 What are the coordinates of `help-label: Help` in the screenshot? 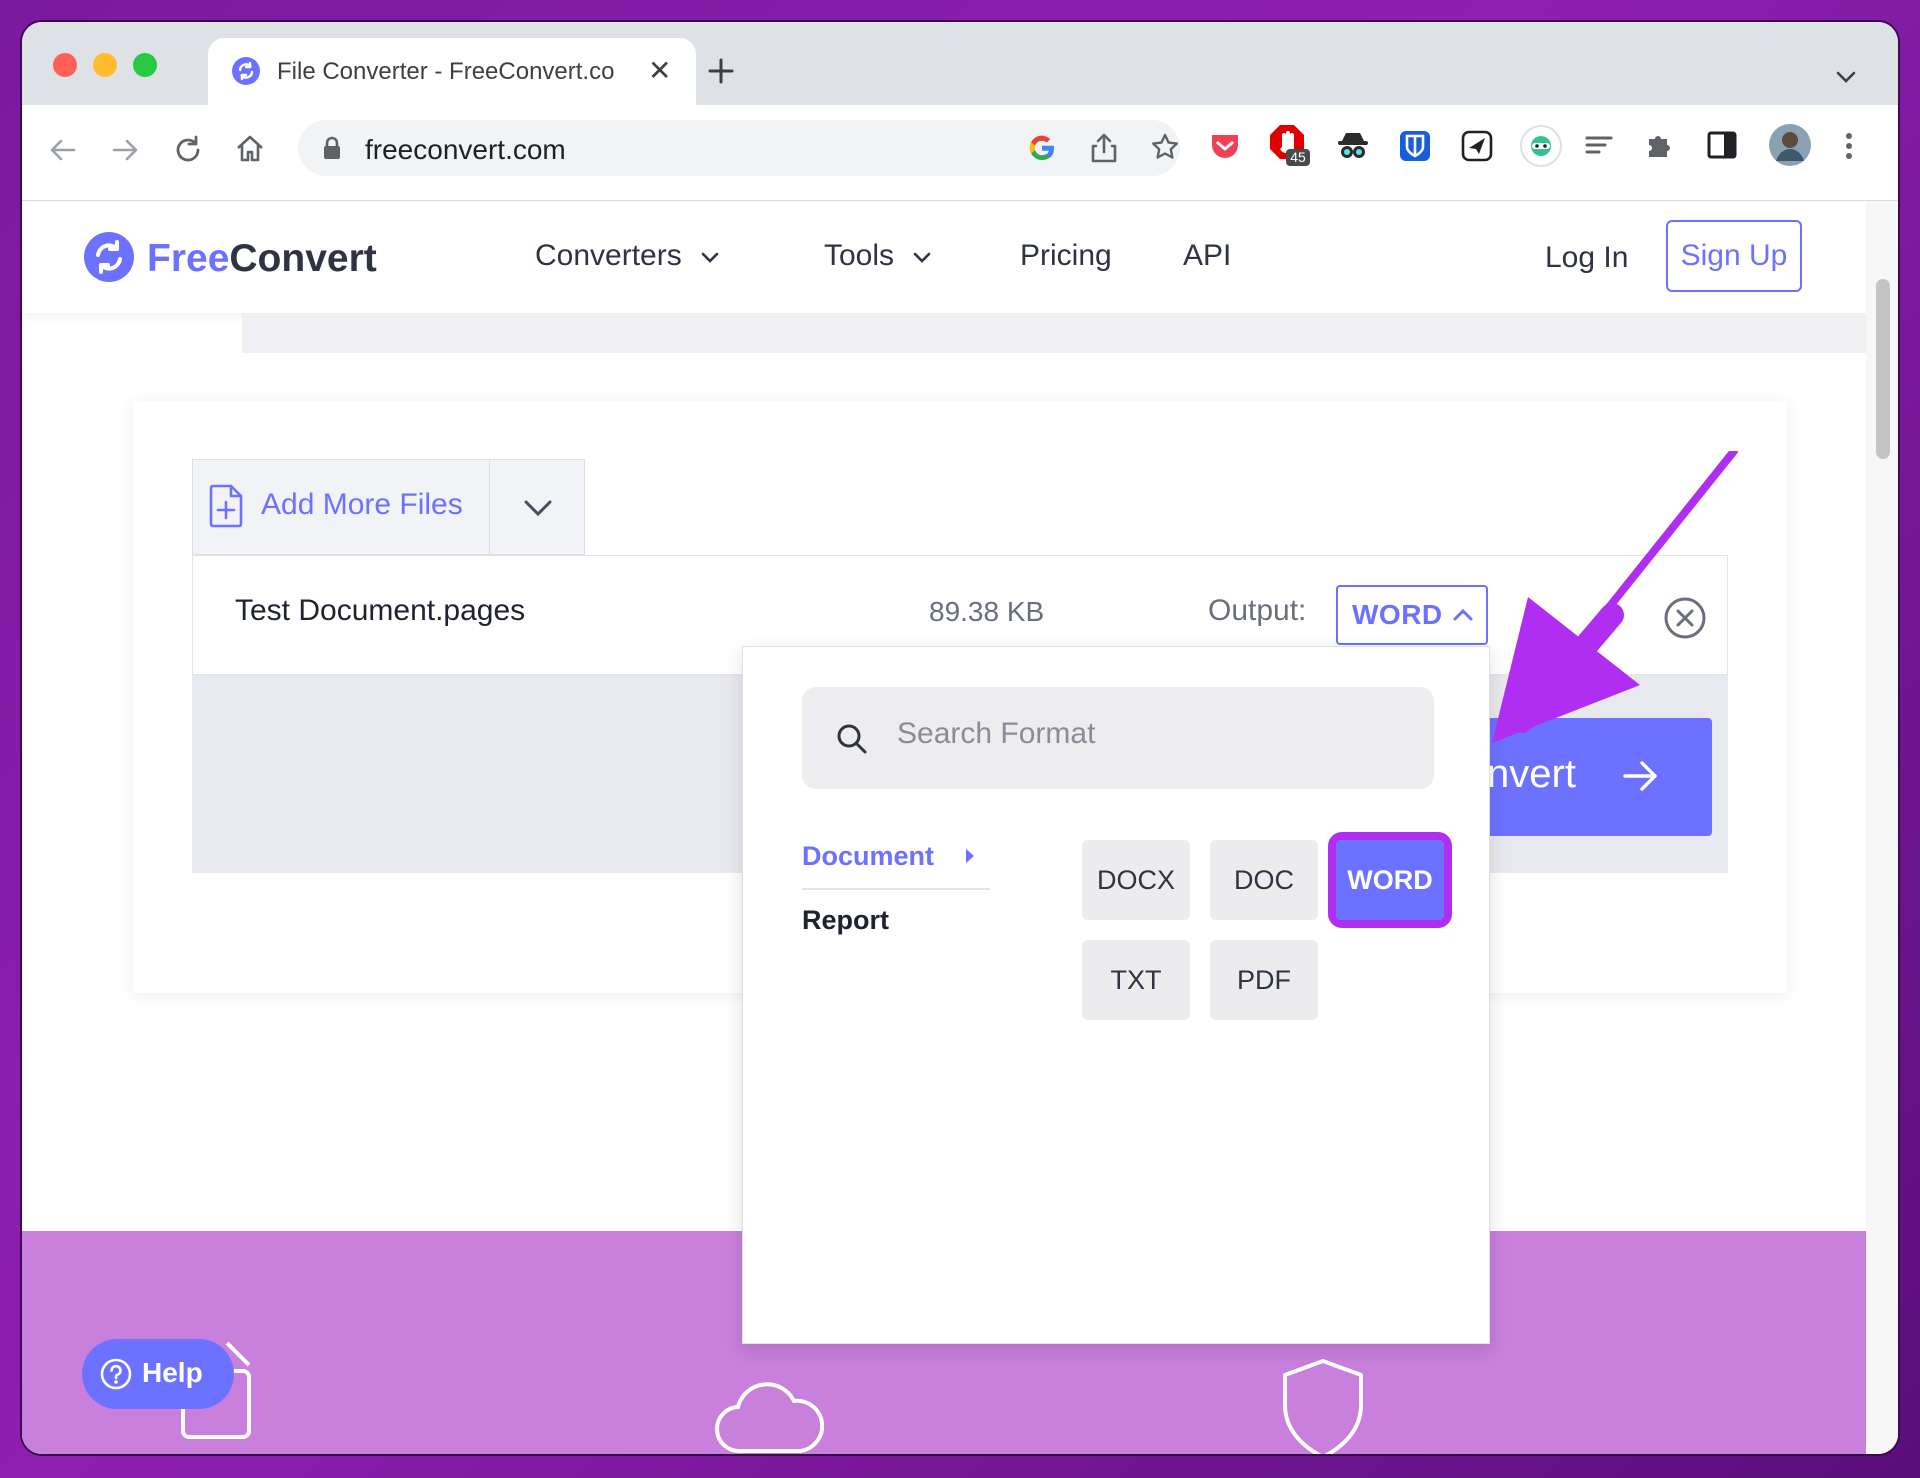 It's located at (172, 1372).